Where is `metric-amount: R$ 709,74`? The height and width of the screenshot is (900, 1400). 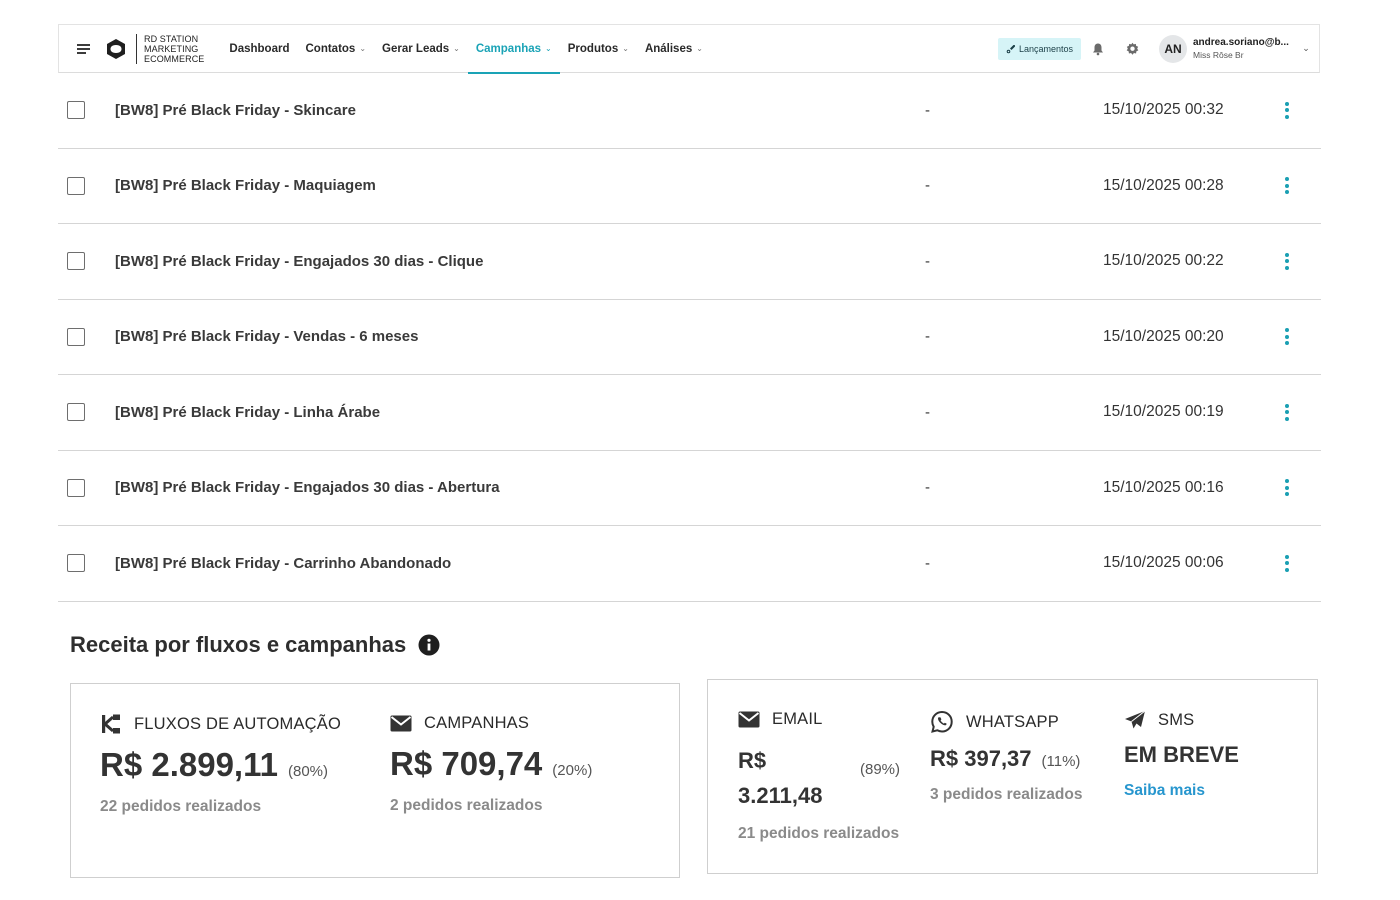
metric-amount: R$ 709,74 is located at coordinates (466, 763).